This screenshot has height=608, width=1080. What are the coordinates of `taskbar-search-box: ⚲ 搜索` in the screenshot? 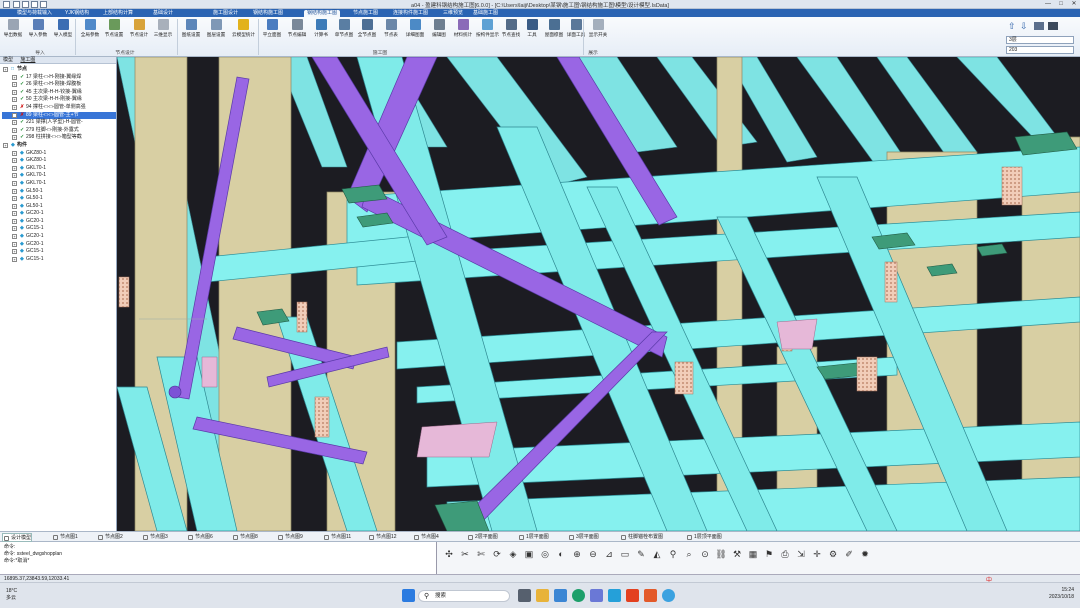 It's located at (464, 596).